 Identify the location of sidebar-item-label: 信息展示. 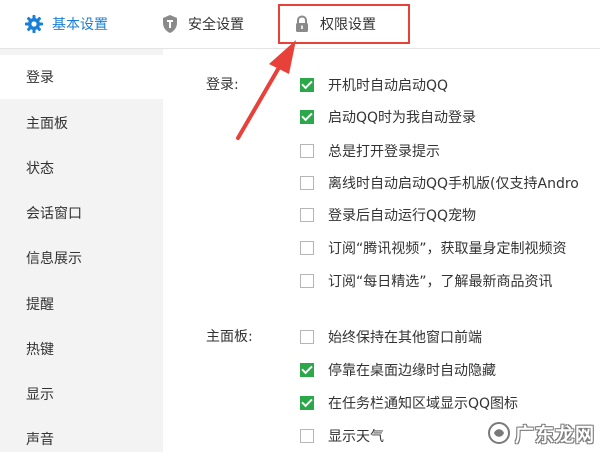
(54, 259).